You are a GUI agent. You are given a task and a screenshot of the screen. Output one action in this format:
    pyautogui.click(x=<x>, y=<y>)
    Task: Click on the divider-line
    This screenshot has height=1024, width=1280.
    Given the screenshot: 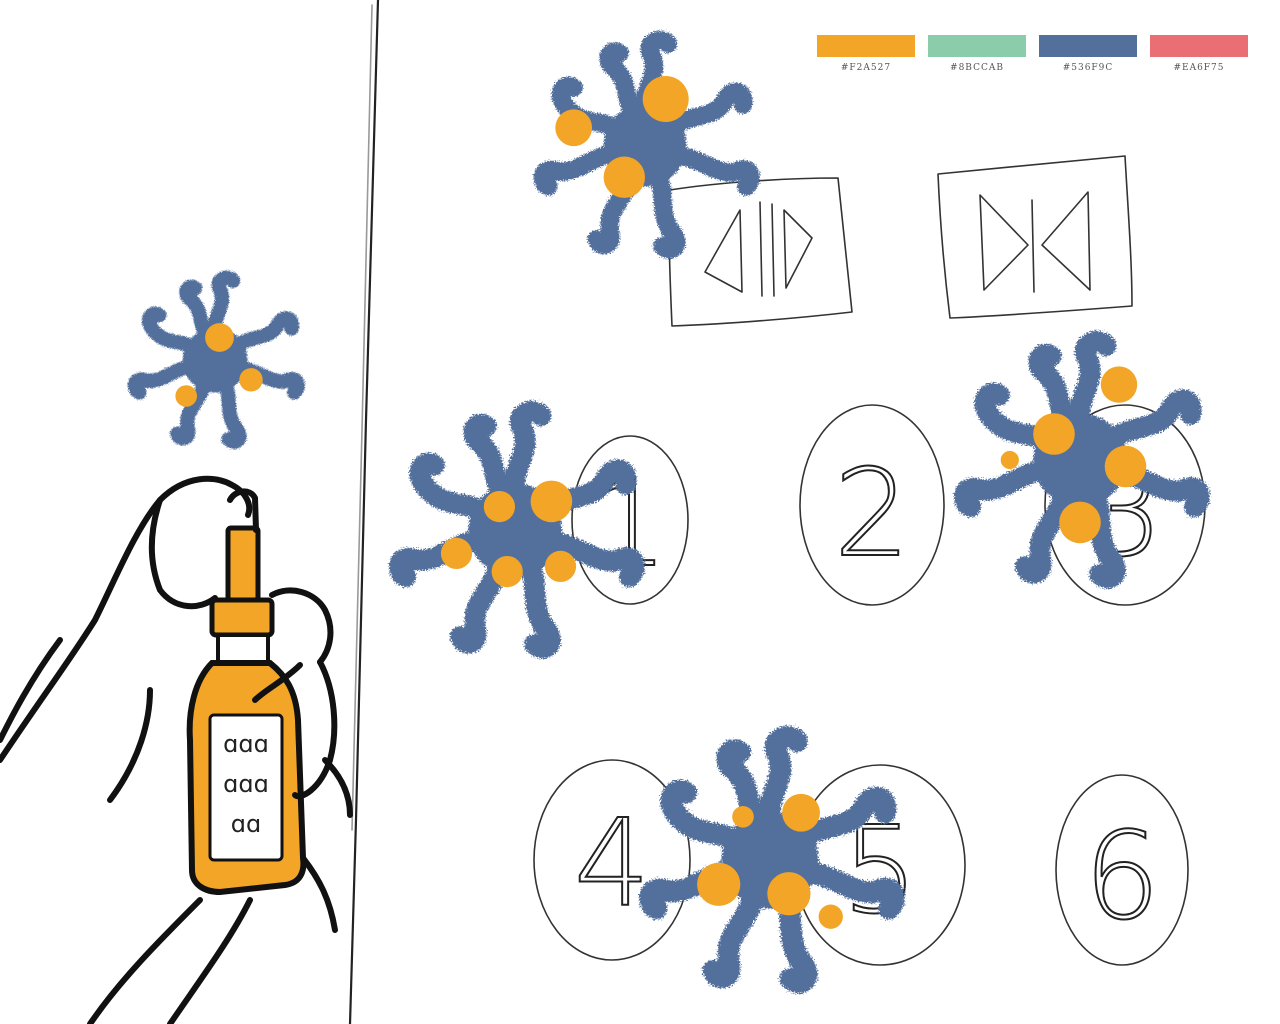 What is the action you would take?
    pyautogui.click(x=364, y=512)
    